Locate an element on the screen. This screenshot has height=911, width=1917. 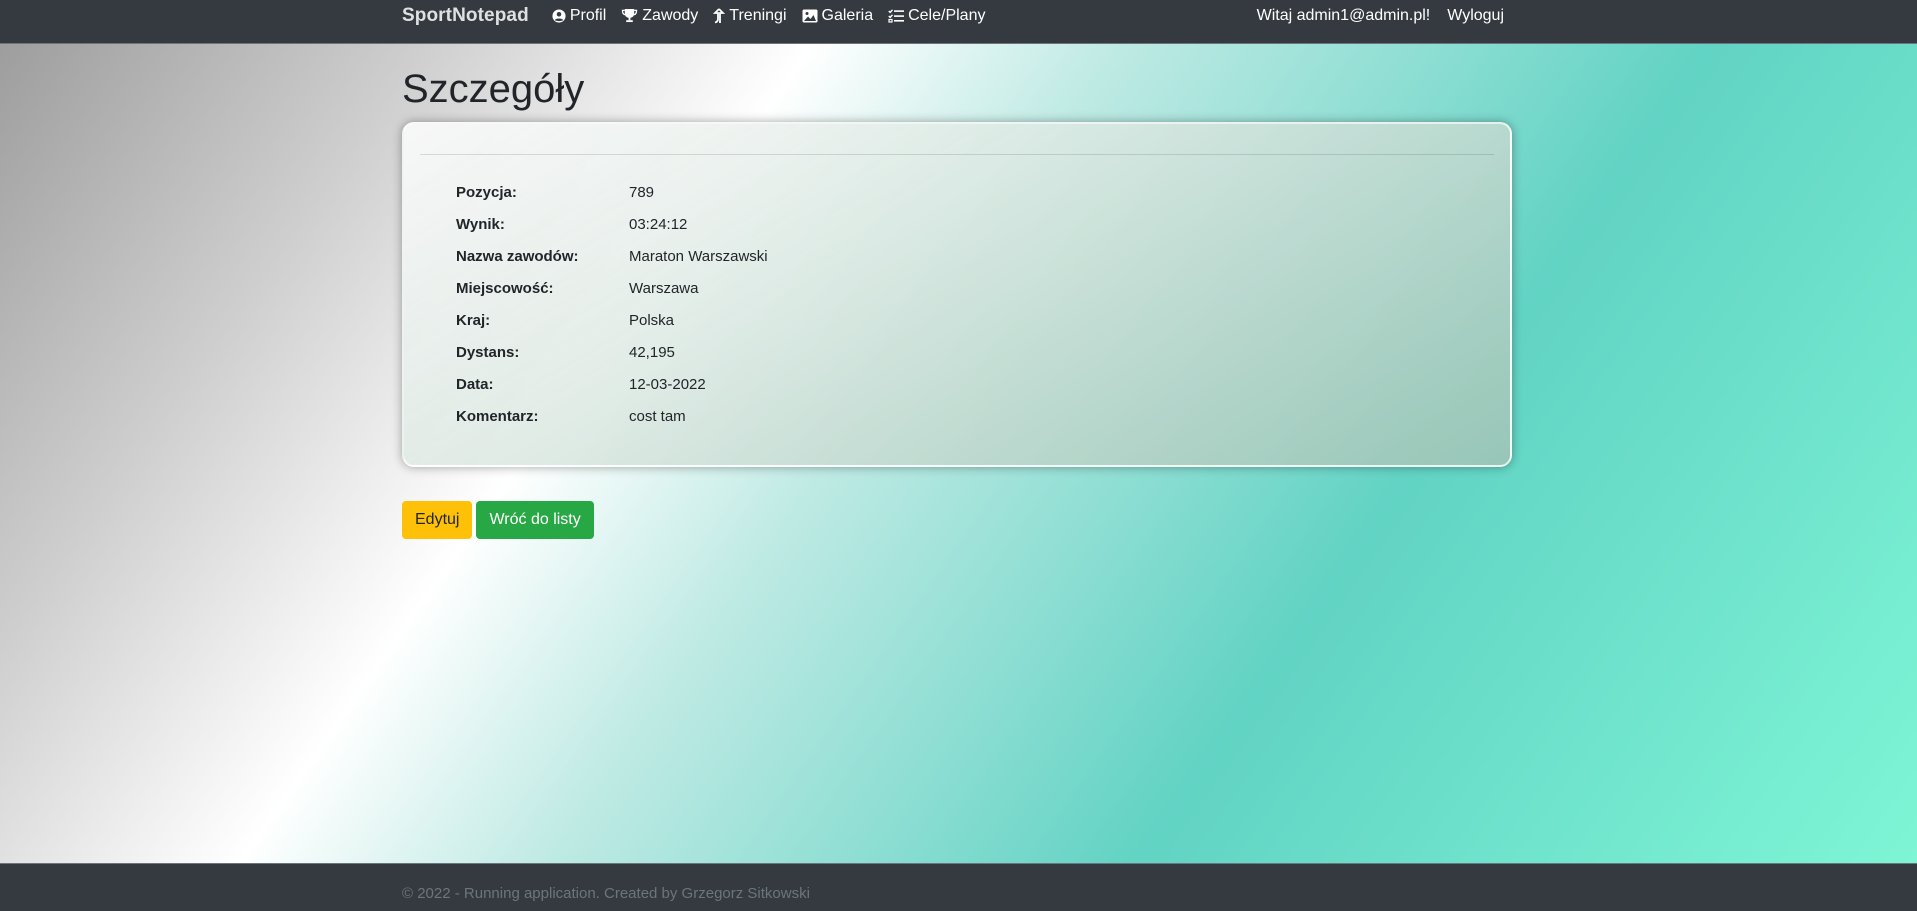
back-to-list-button: Wróć do listy is located at coordinates (535, 520).